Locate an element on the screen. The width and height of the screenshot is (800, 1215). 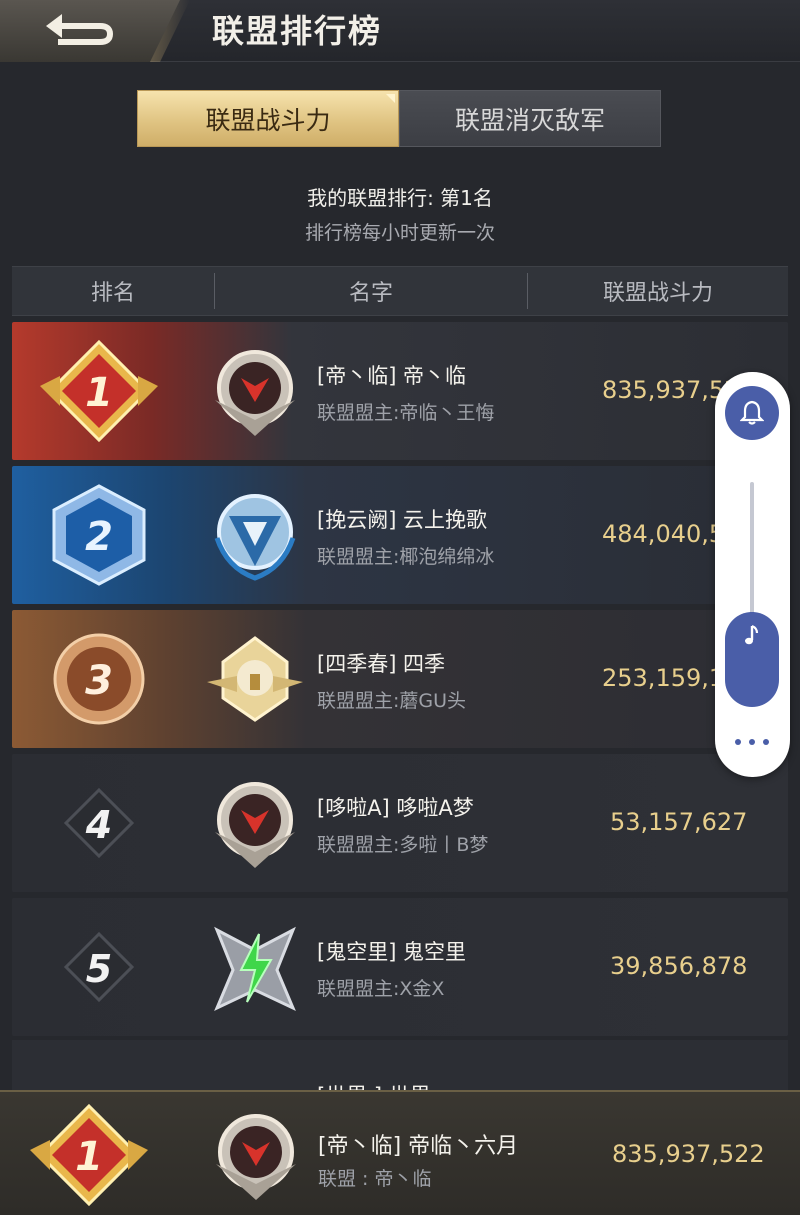
volume-slider-handle is located at coordinates (752, 659).